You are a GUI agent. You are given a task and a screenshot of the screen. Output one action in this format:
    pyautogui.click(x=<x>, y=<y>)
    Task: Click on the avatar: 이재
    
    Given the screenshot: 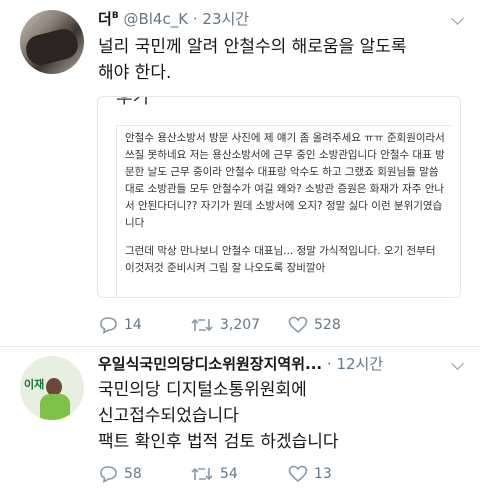 What is the action you would take?
    pyautogui.click(x=52, y=388)
    